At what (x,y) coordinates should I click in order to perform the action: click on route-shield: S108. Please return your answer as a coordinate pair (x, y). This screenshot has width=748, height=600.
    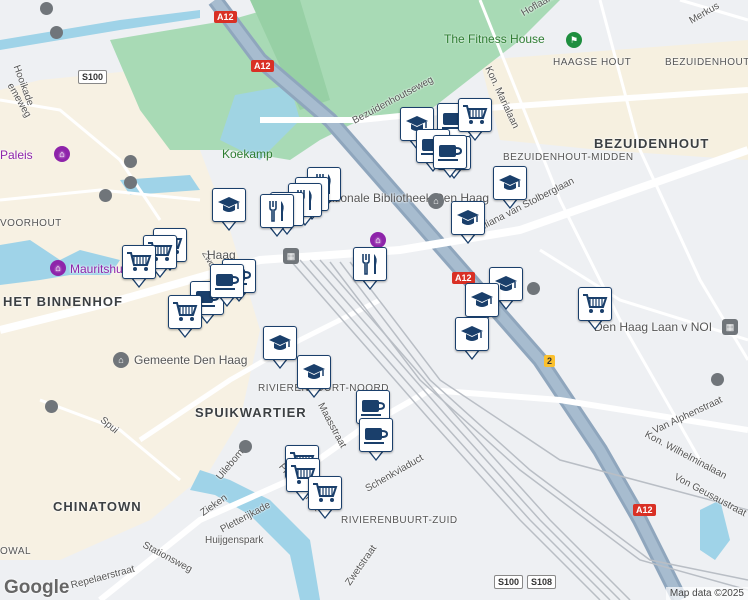
    Looking at the image, I should click on (542, 582).